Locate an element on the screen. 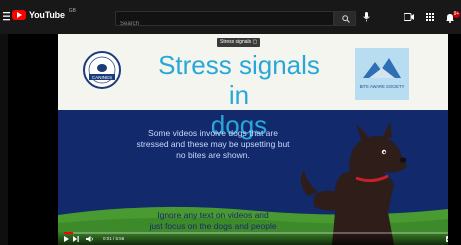 The width and height of the screenshot is (461, 245). play-icon is located at coordinates (66, 239).